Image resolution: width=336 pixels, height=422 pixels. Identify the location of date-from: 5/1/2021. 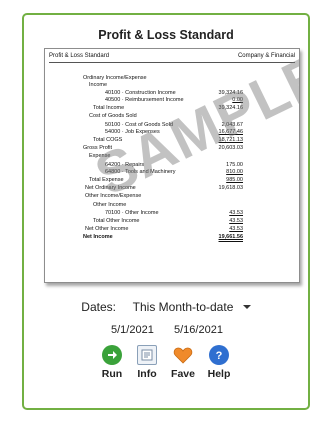
(132, 330).